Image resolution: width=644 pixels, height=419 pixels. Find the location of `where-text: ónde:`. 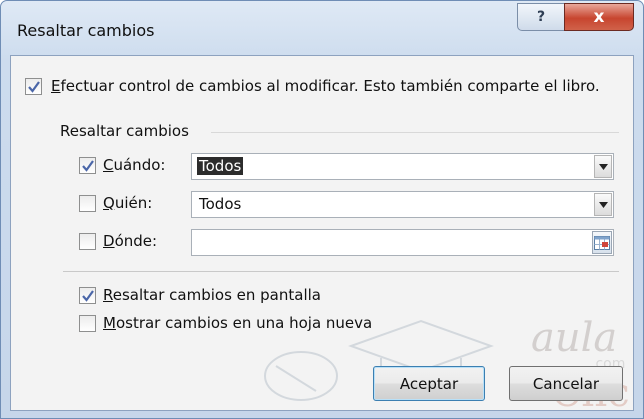

where-text: ónde: is located at coordinates (136, 241).